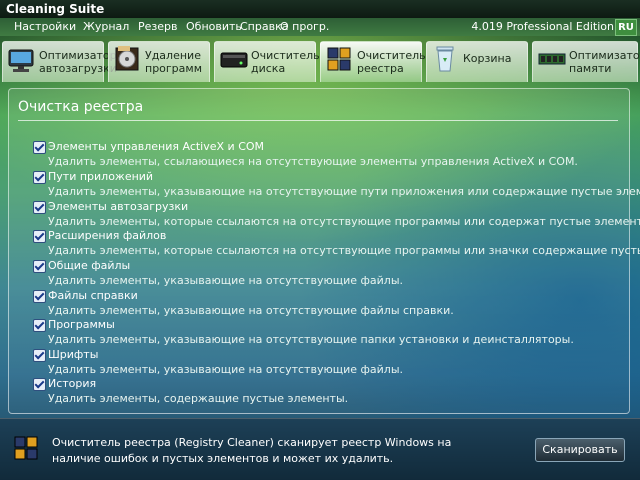 The height and width of the screenshot is (480, 640). Describe the element at coordinates (552, 59) in the screenshot. I see `memory-optimizer-icon` at that location.